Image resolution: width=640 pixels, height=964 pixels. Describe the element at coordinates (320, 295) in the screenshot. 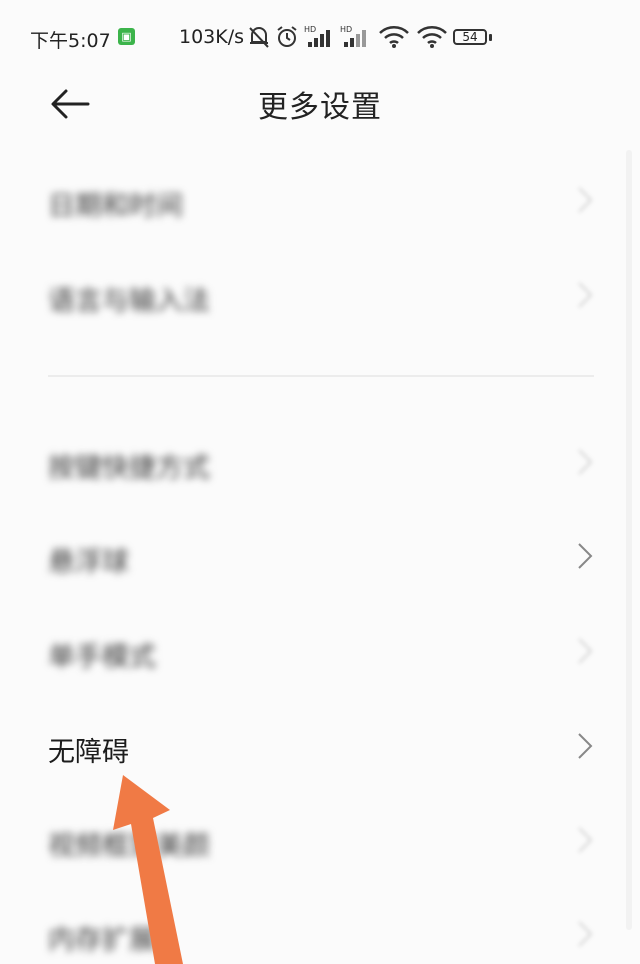

I see `list-item-language: 语言与输入法` at that location.